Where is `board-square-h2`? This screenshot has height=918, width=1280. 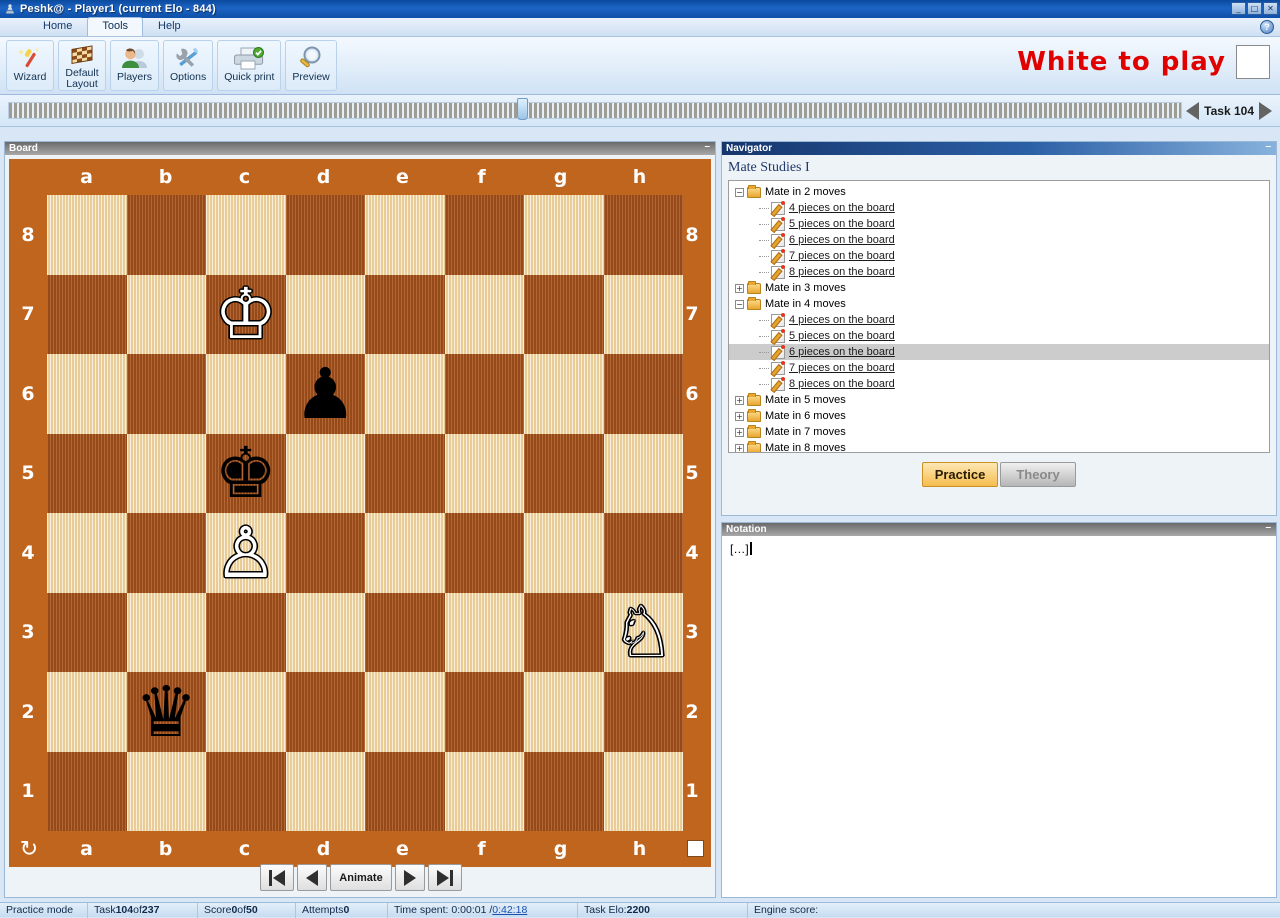 board-square-h2 is located at coordinates (643, 712).